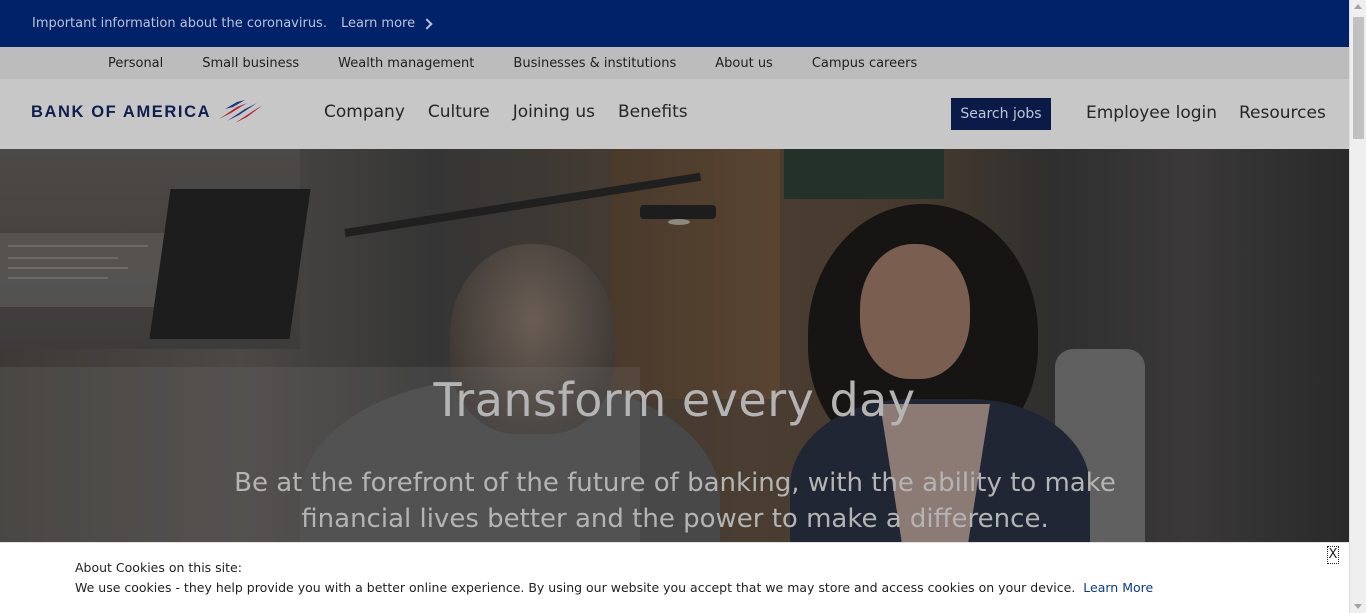  I want to click on segment-nav-wealth-management: Wealth management, so click(406, 63).